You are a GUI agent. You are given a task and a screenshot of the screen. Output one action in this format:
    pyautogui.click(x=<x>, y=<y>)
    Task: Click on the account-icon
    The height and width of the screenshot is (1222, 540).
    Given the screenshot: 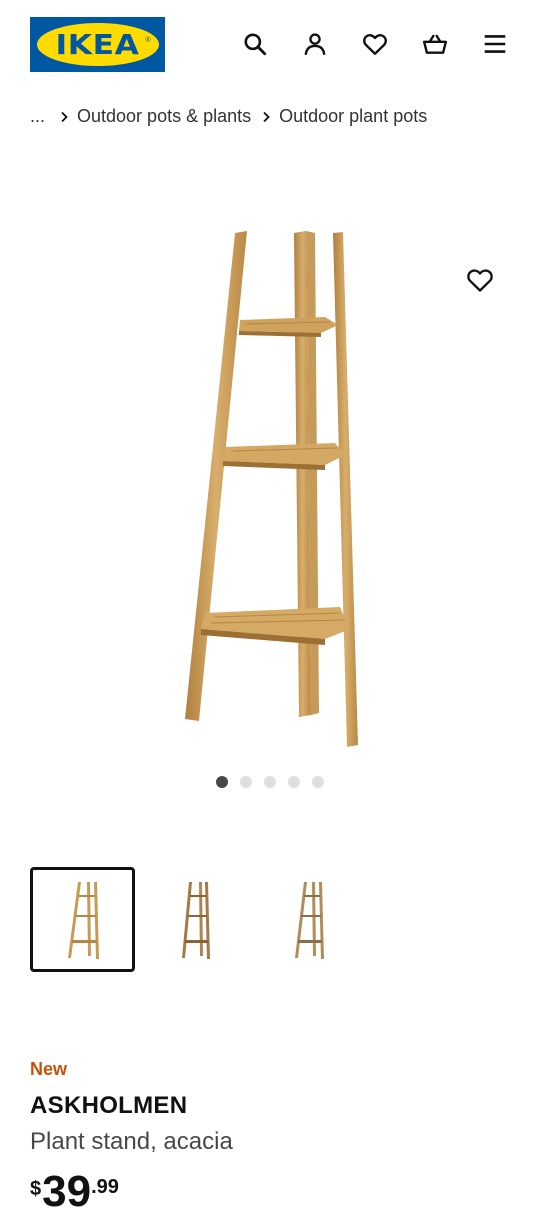 What is the action you would take?
    pyautogui.click(x=315, y=44)
    